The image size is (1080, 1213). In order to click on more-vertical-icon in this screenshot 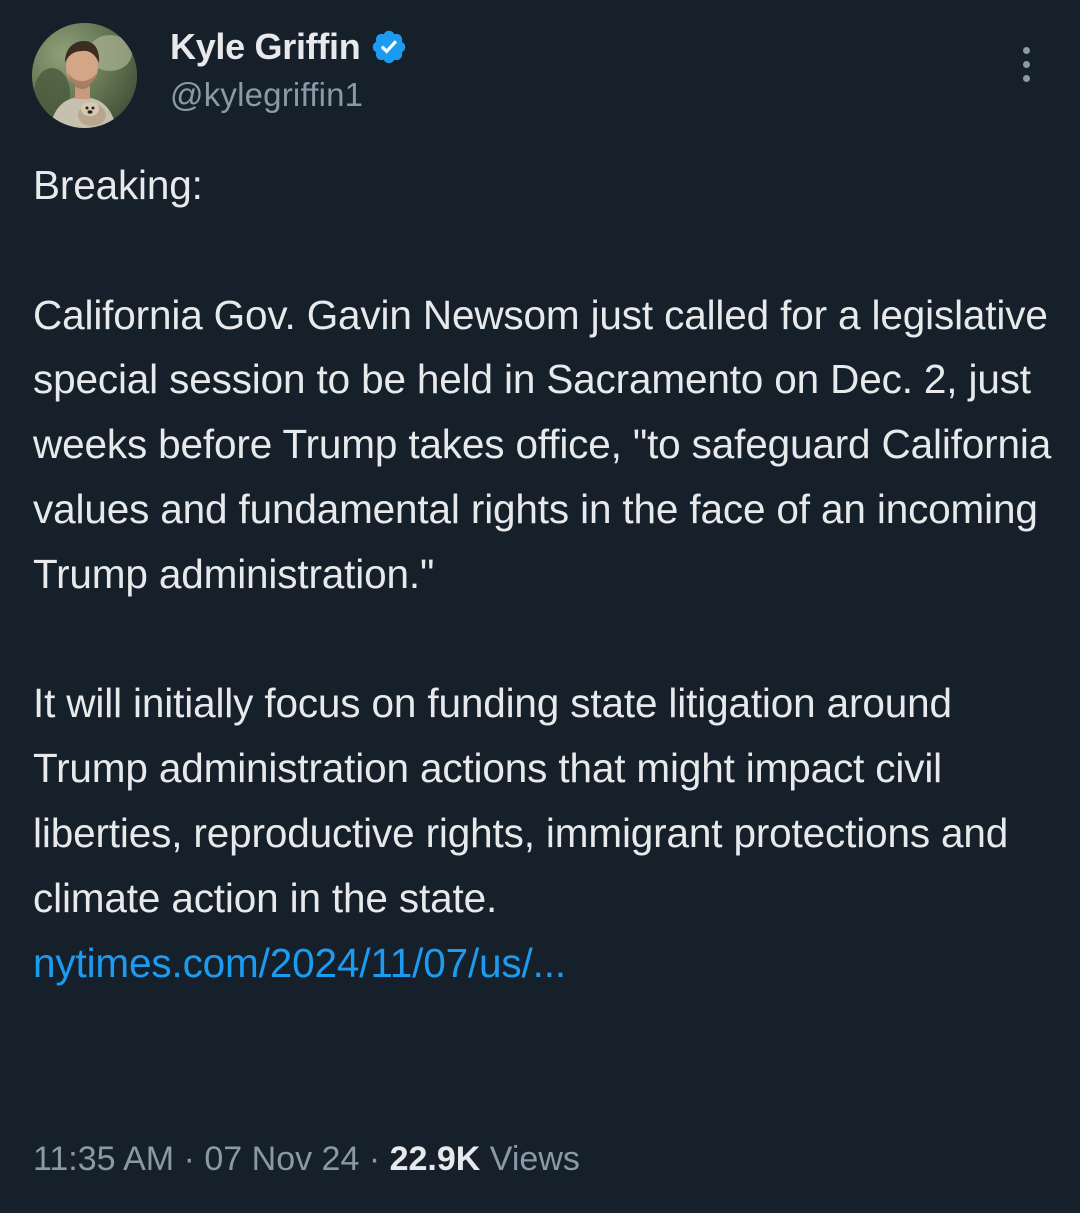, I will do `click(1026, 64)`.